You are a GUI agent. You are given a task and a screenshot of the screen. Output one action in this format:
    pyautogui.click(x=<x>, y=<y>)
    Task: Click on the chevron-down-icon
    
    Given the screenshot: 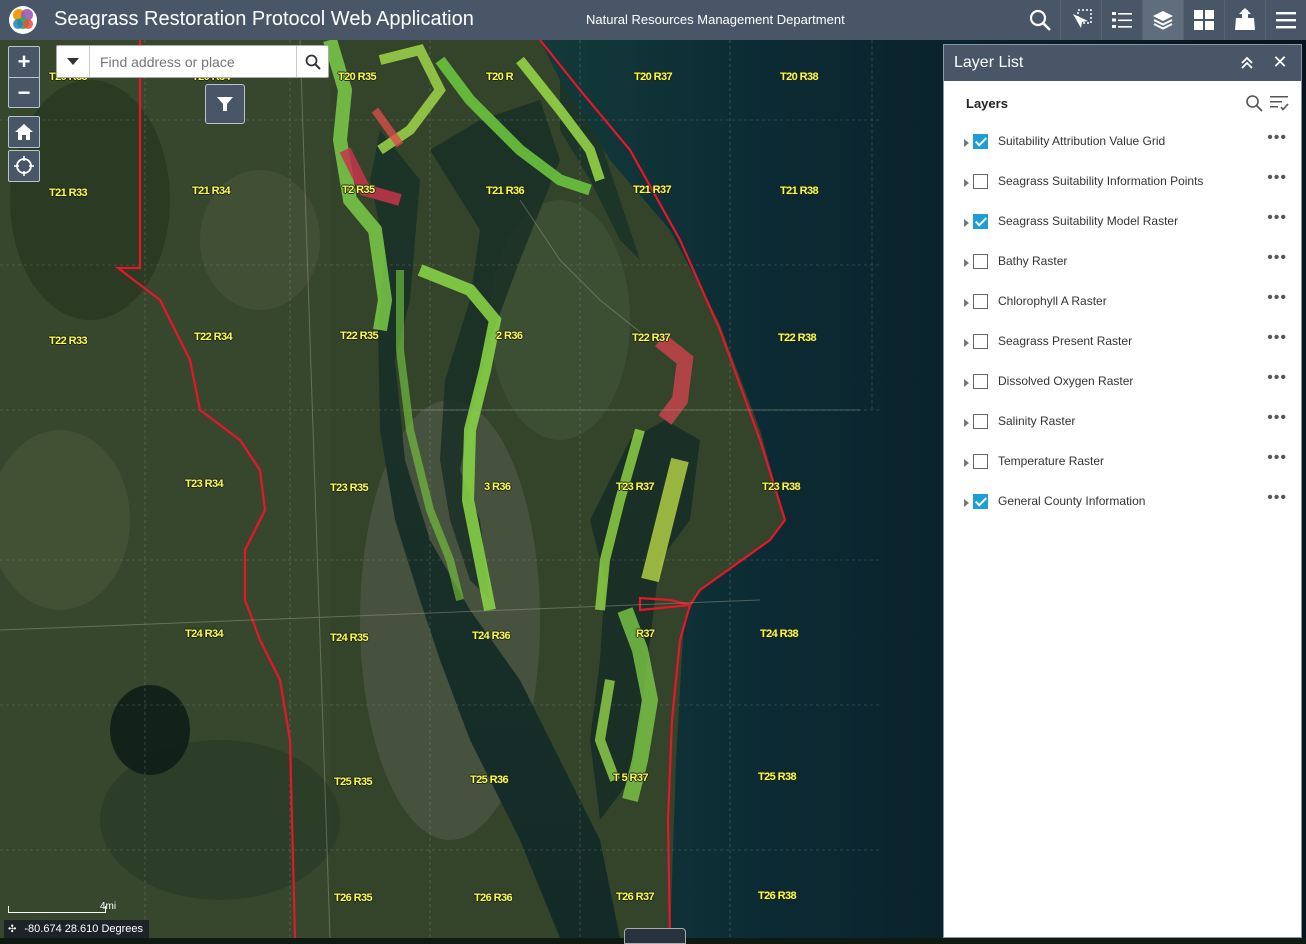 What is the action you would take?
    pyautogui.click(x=73, y=61)
    